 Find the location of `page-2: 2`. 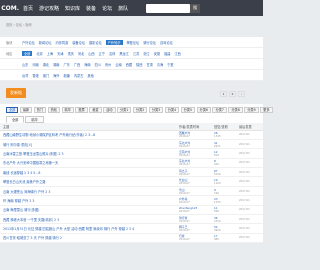

page-2: 2 is located at coordinates (232, 94).